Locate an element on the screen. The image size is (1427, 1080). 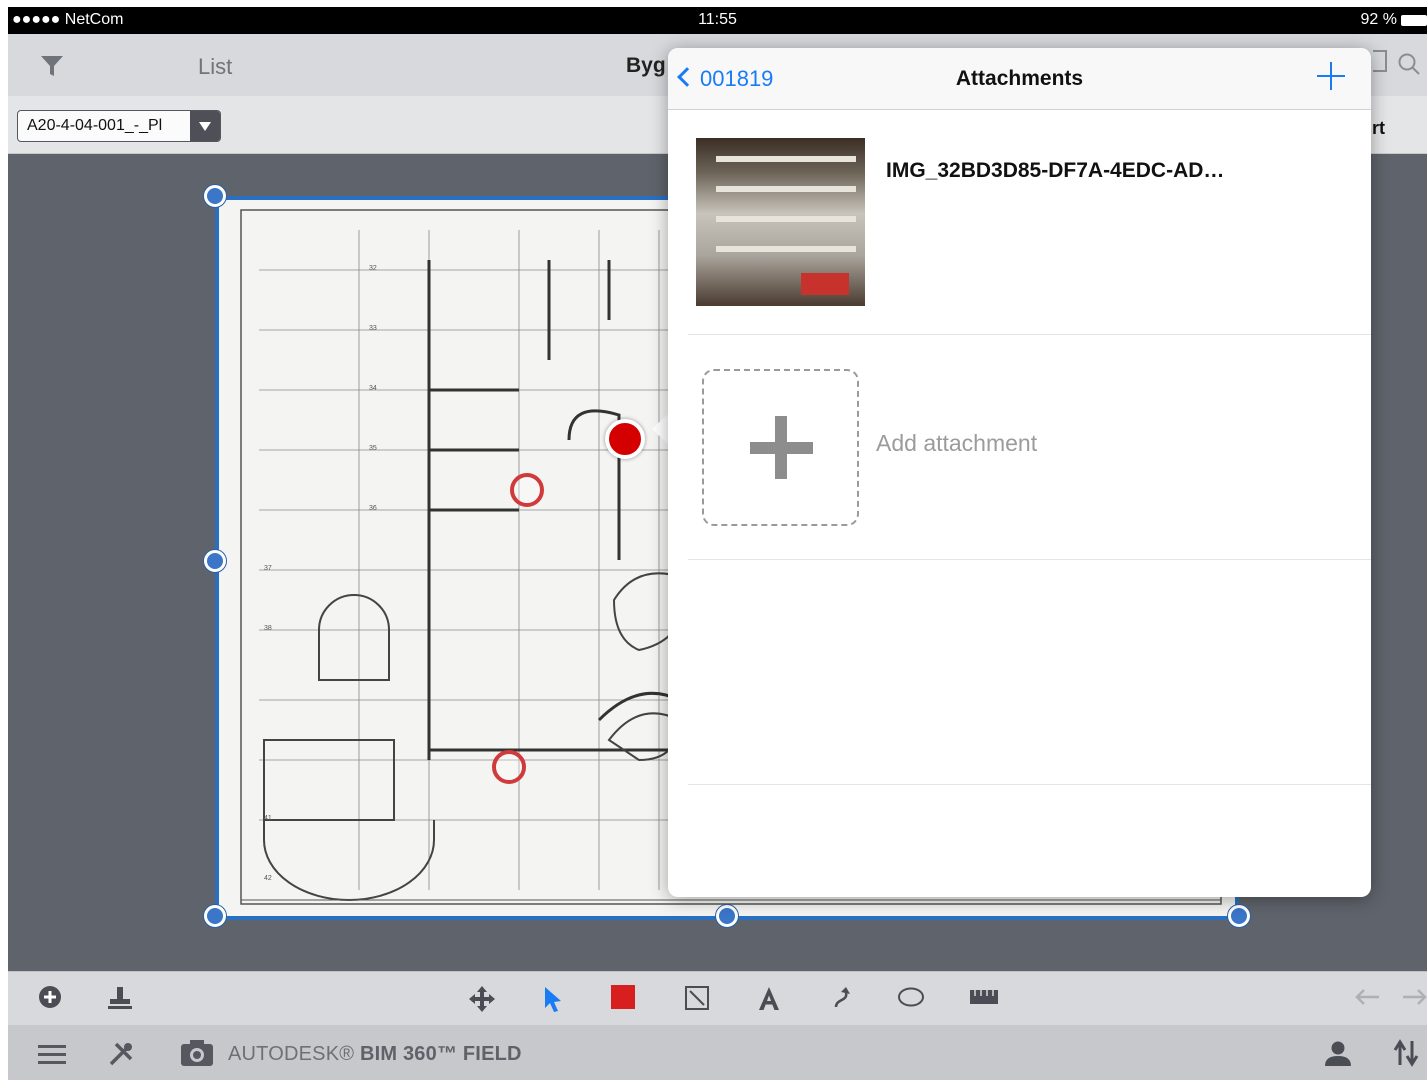
markup-toolbar is located at coordinates (717, 998).